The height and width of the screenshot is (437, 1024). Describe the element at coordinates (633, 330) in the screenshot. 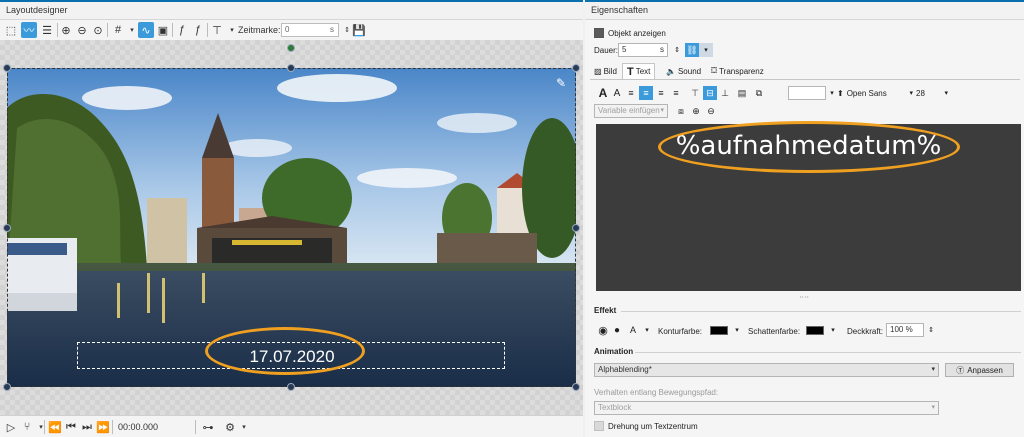

I see `effect-style-icon: A` at that location.